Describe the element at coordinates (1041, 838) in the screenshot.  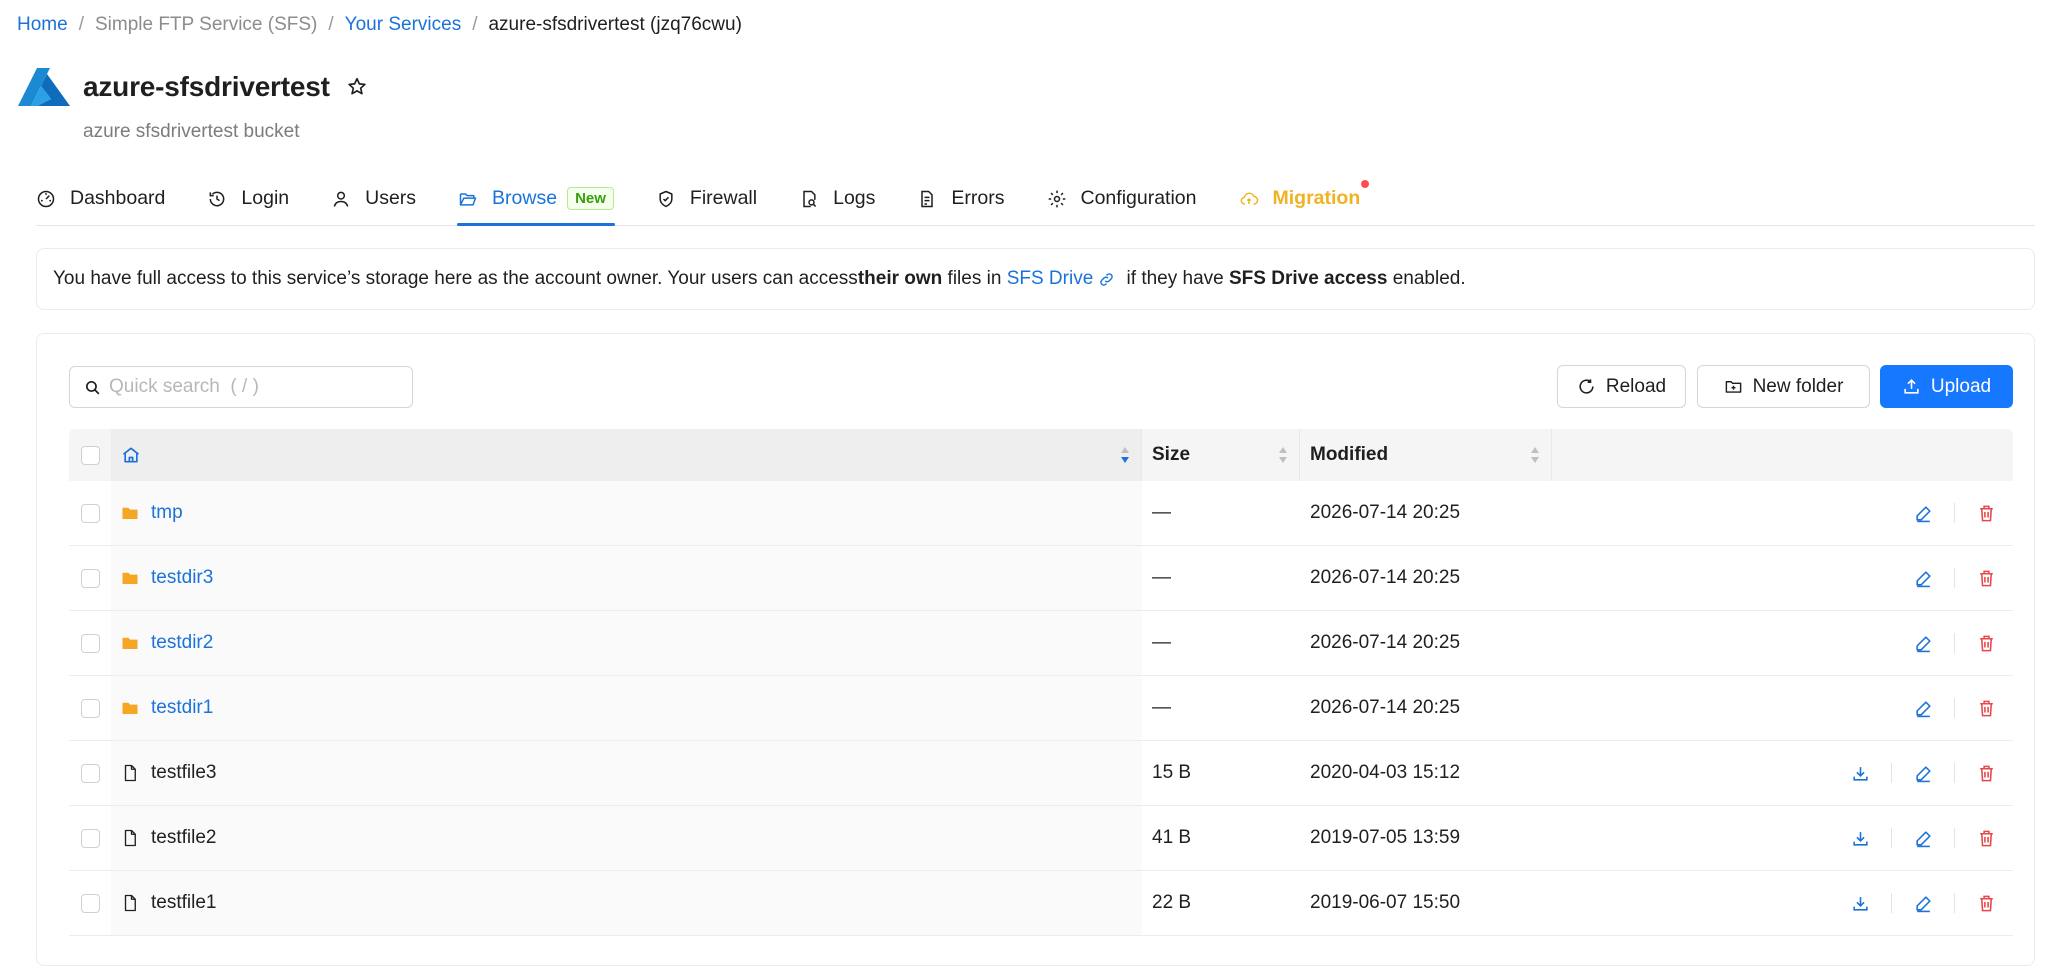
I see `table-row: testfile2 41 B 2019-07-05 13:59` at that location.